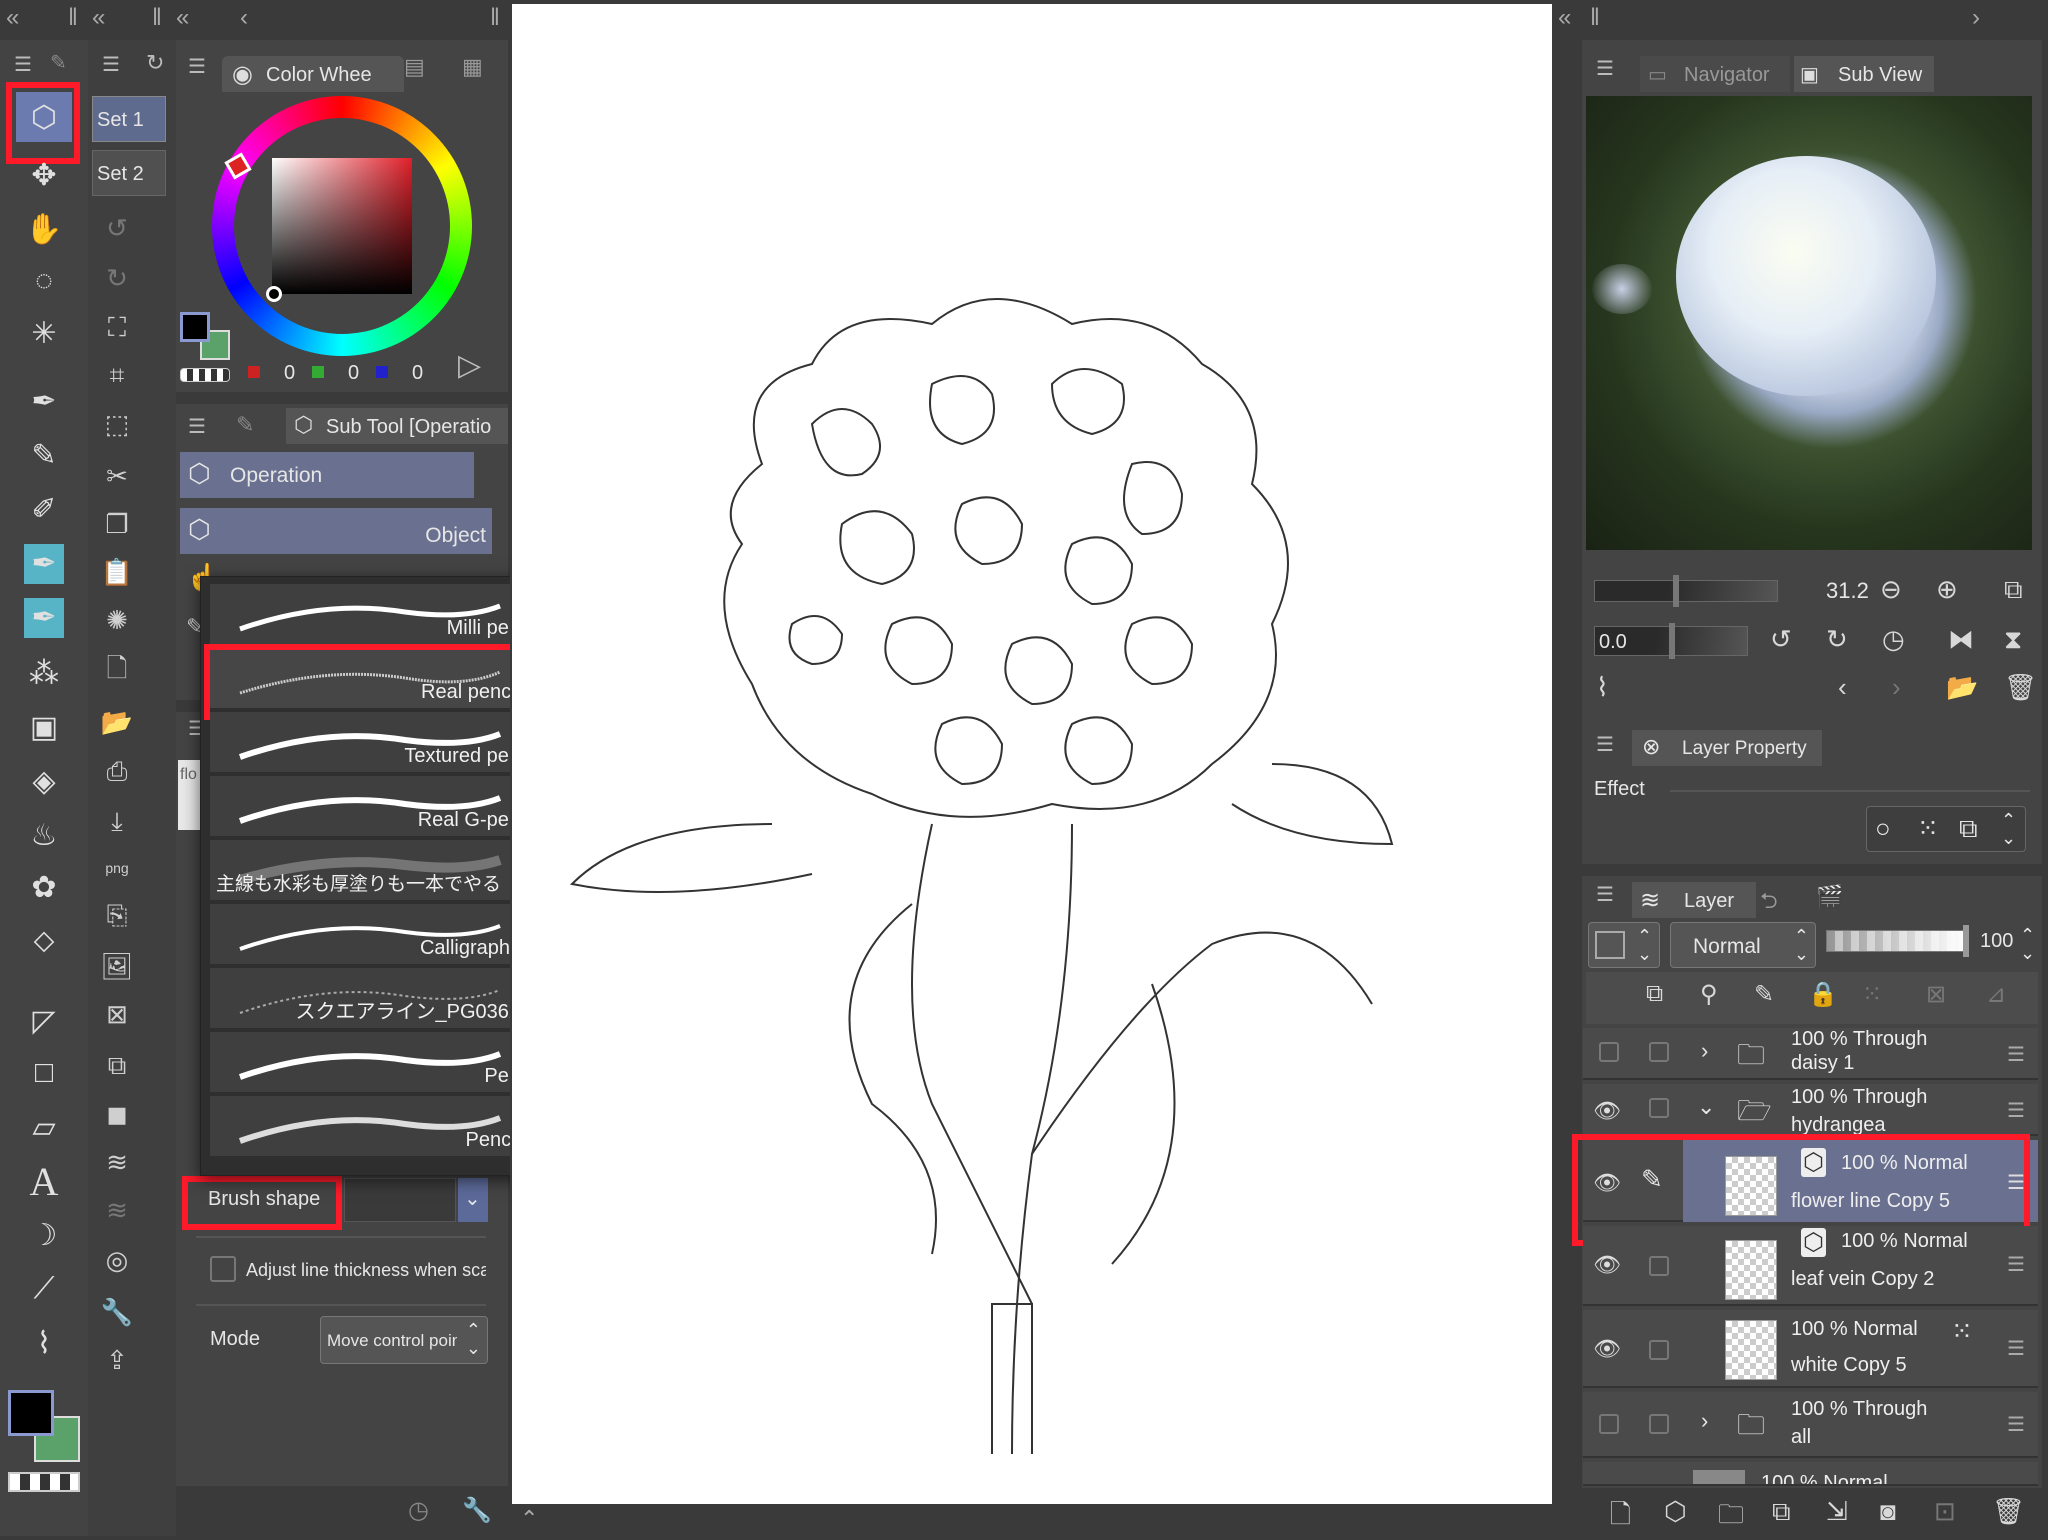  I want to click on ruler-icon: ▱, so click(44, 1127).